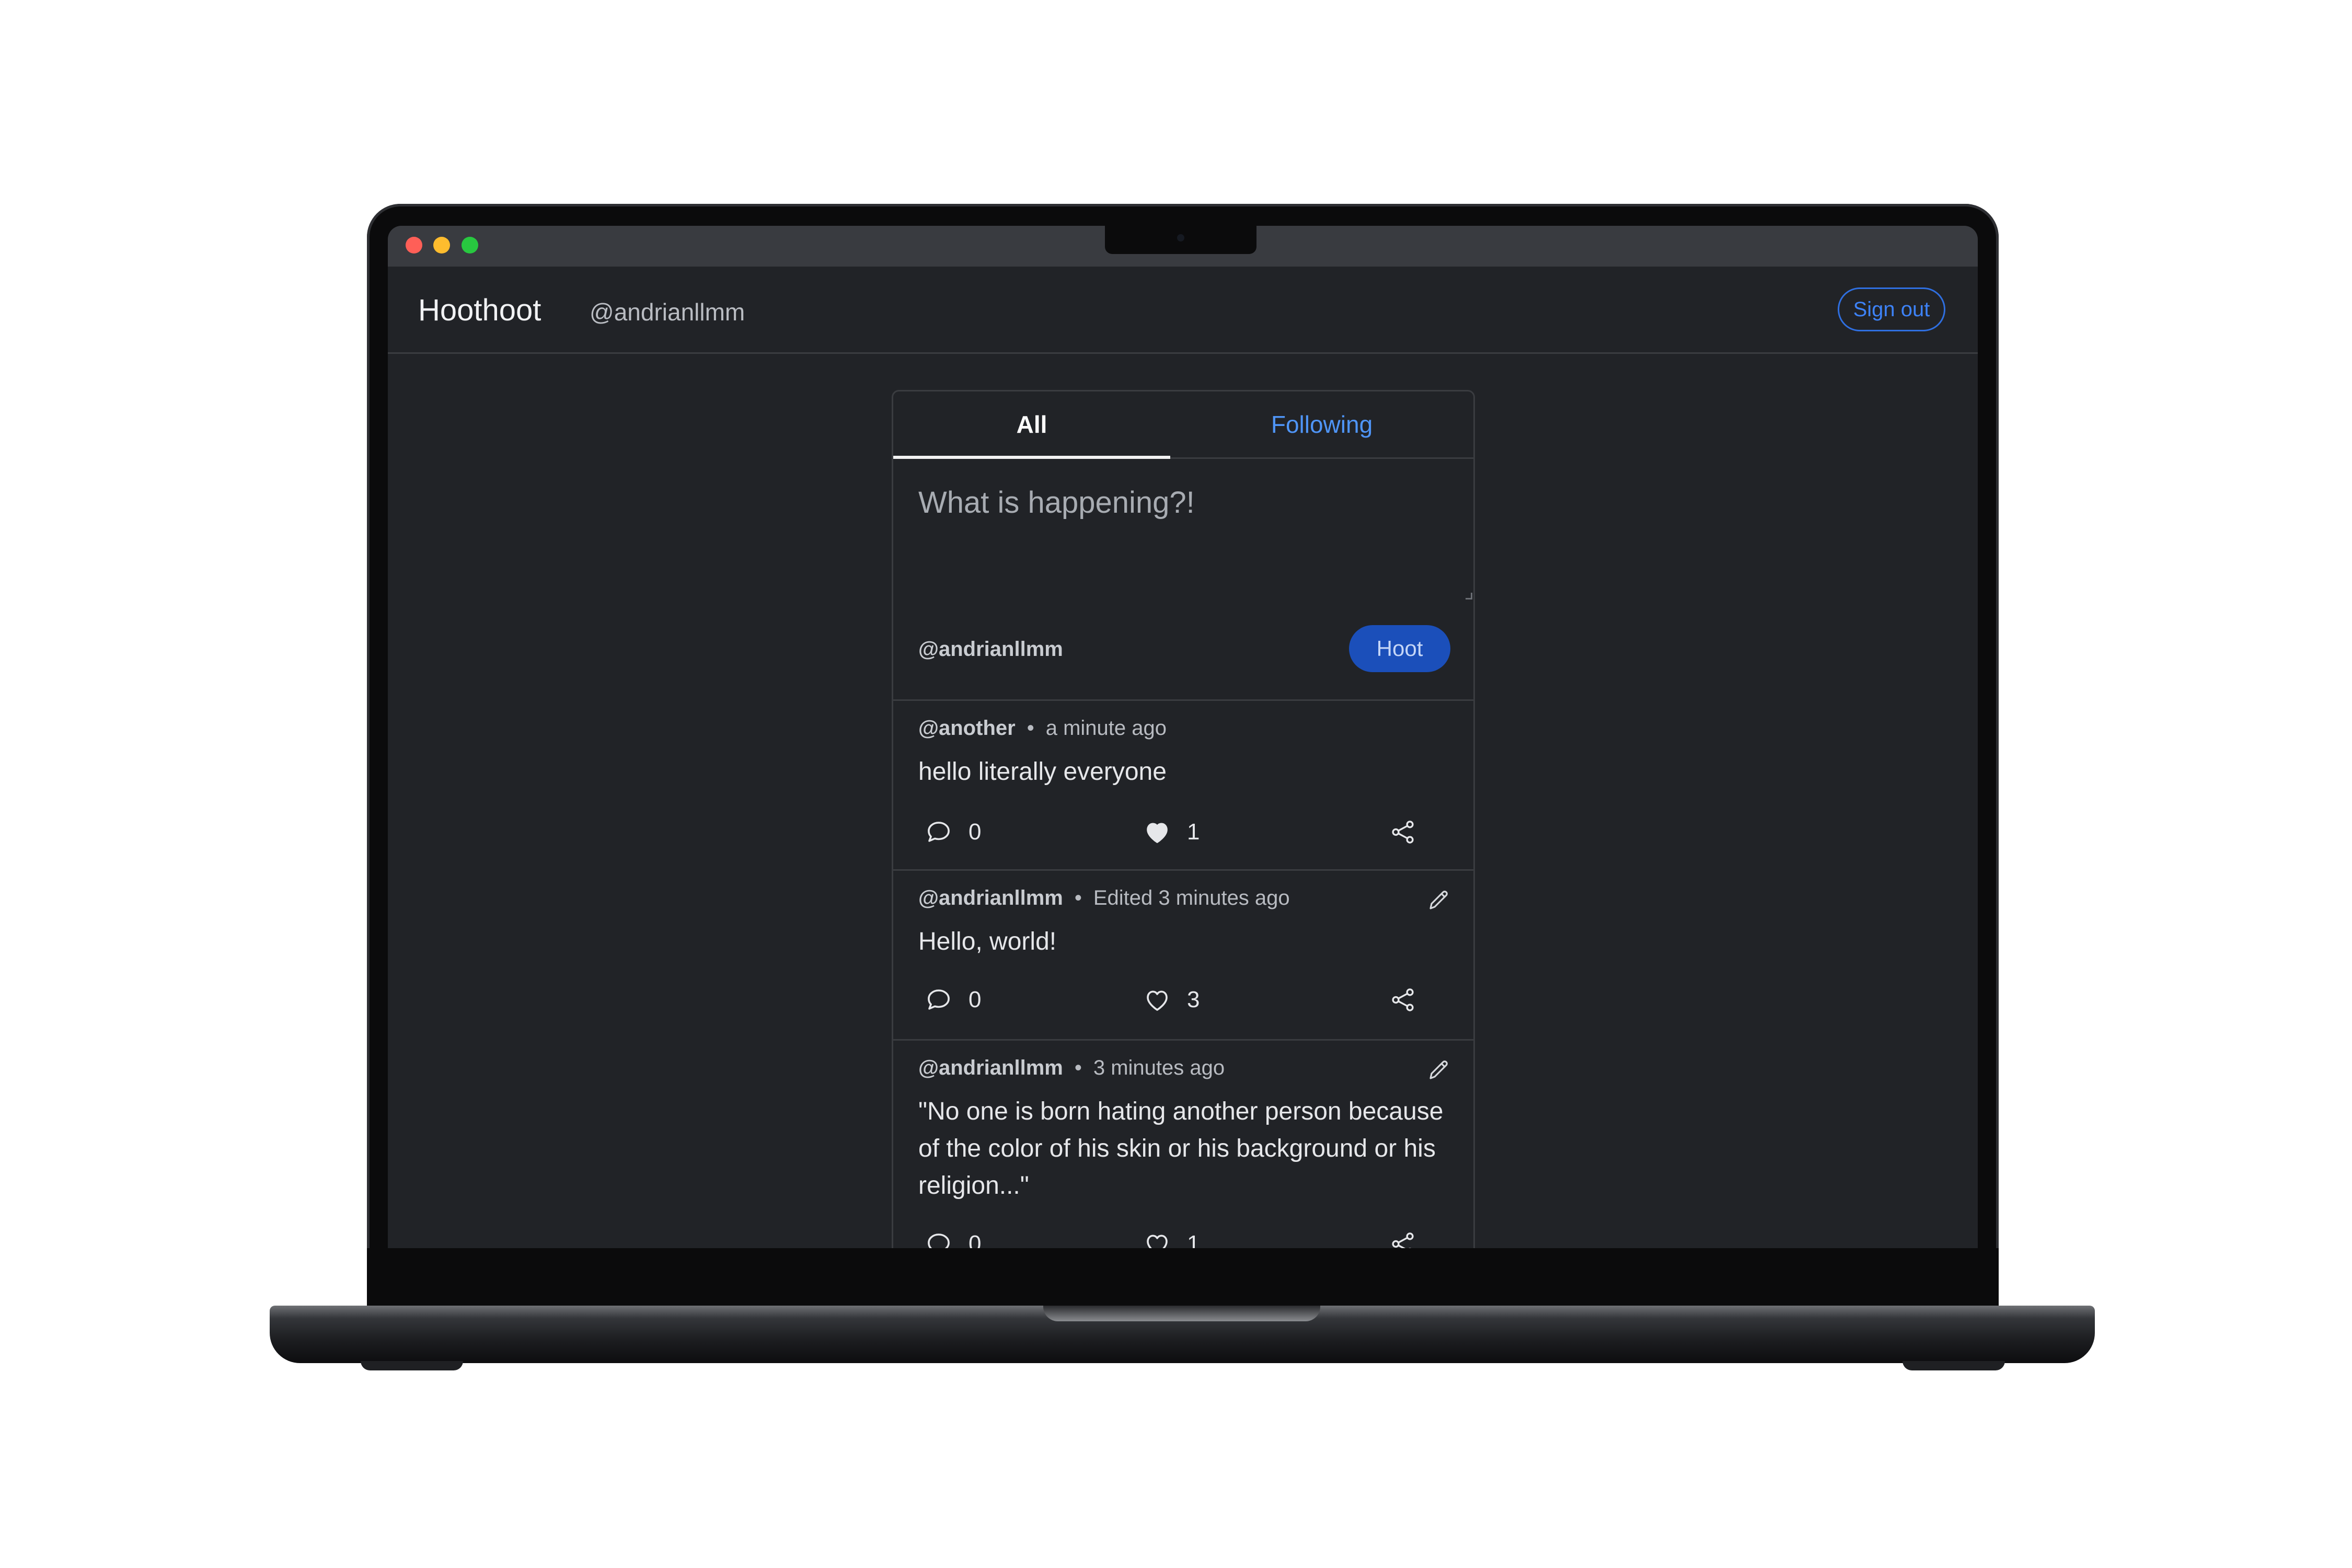  I want to click on post-meta: @andrianllmm • Edited 3 minutes ago, so click(1104, 898).